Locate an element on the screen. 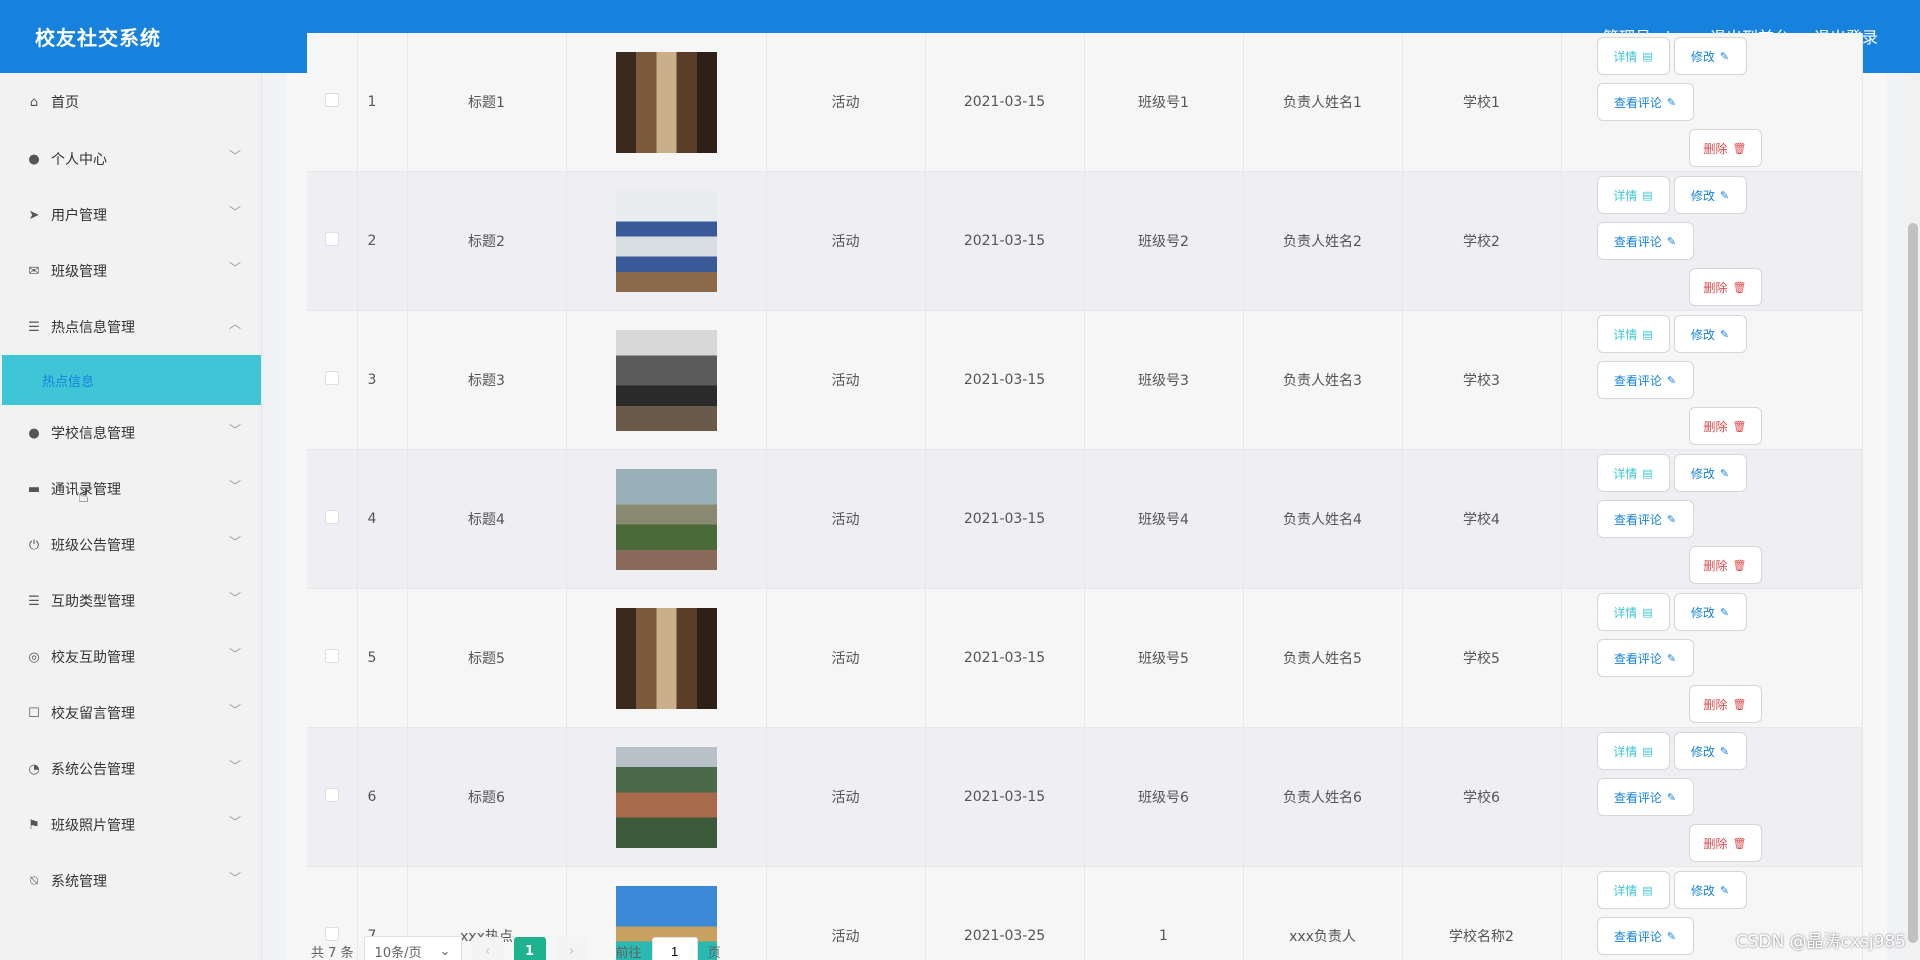  page-number-active: 1 is located at coordinates (529, 948).